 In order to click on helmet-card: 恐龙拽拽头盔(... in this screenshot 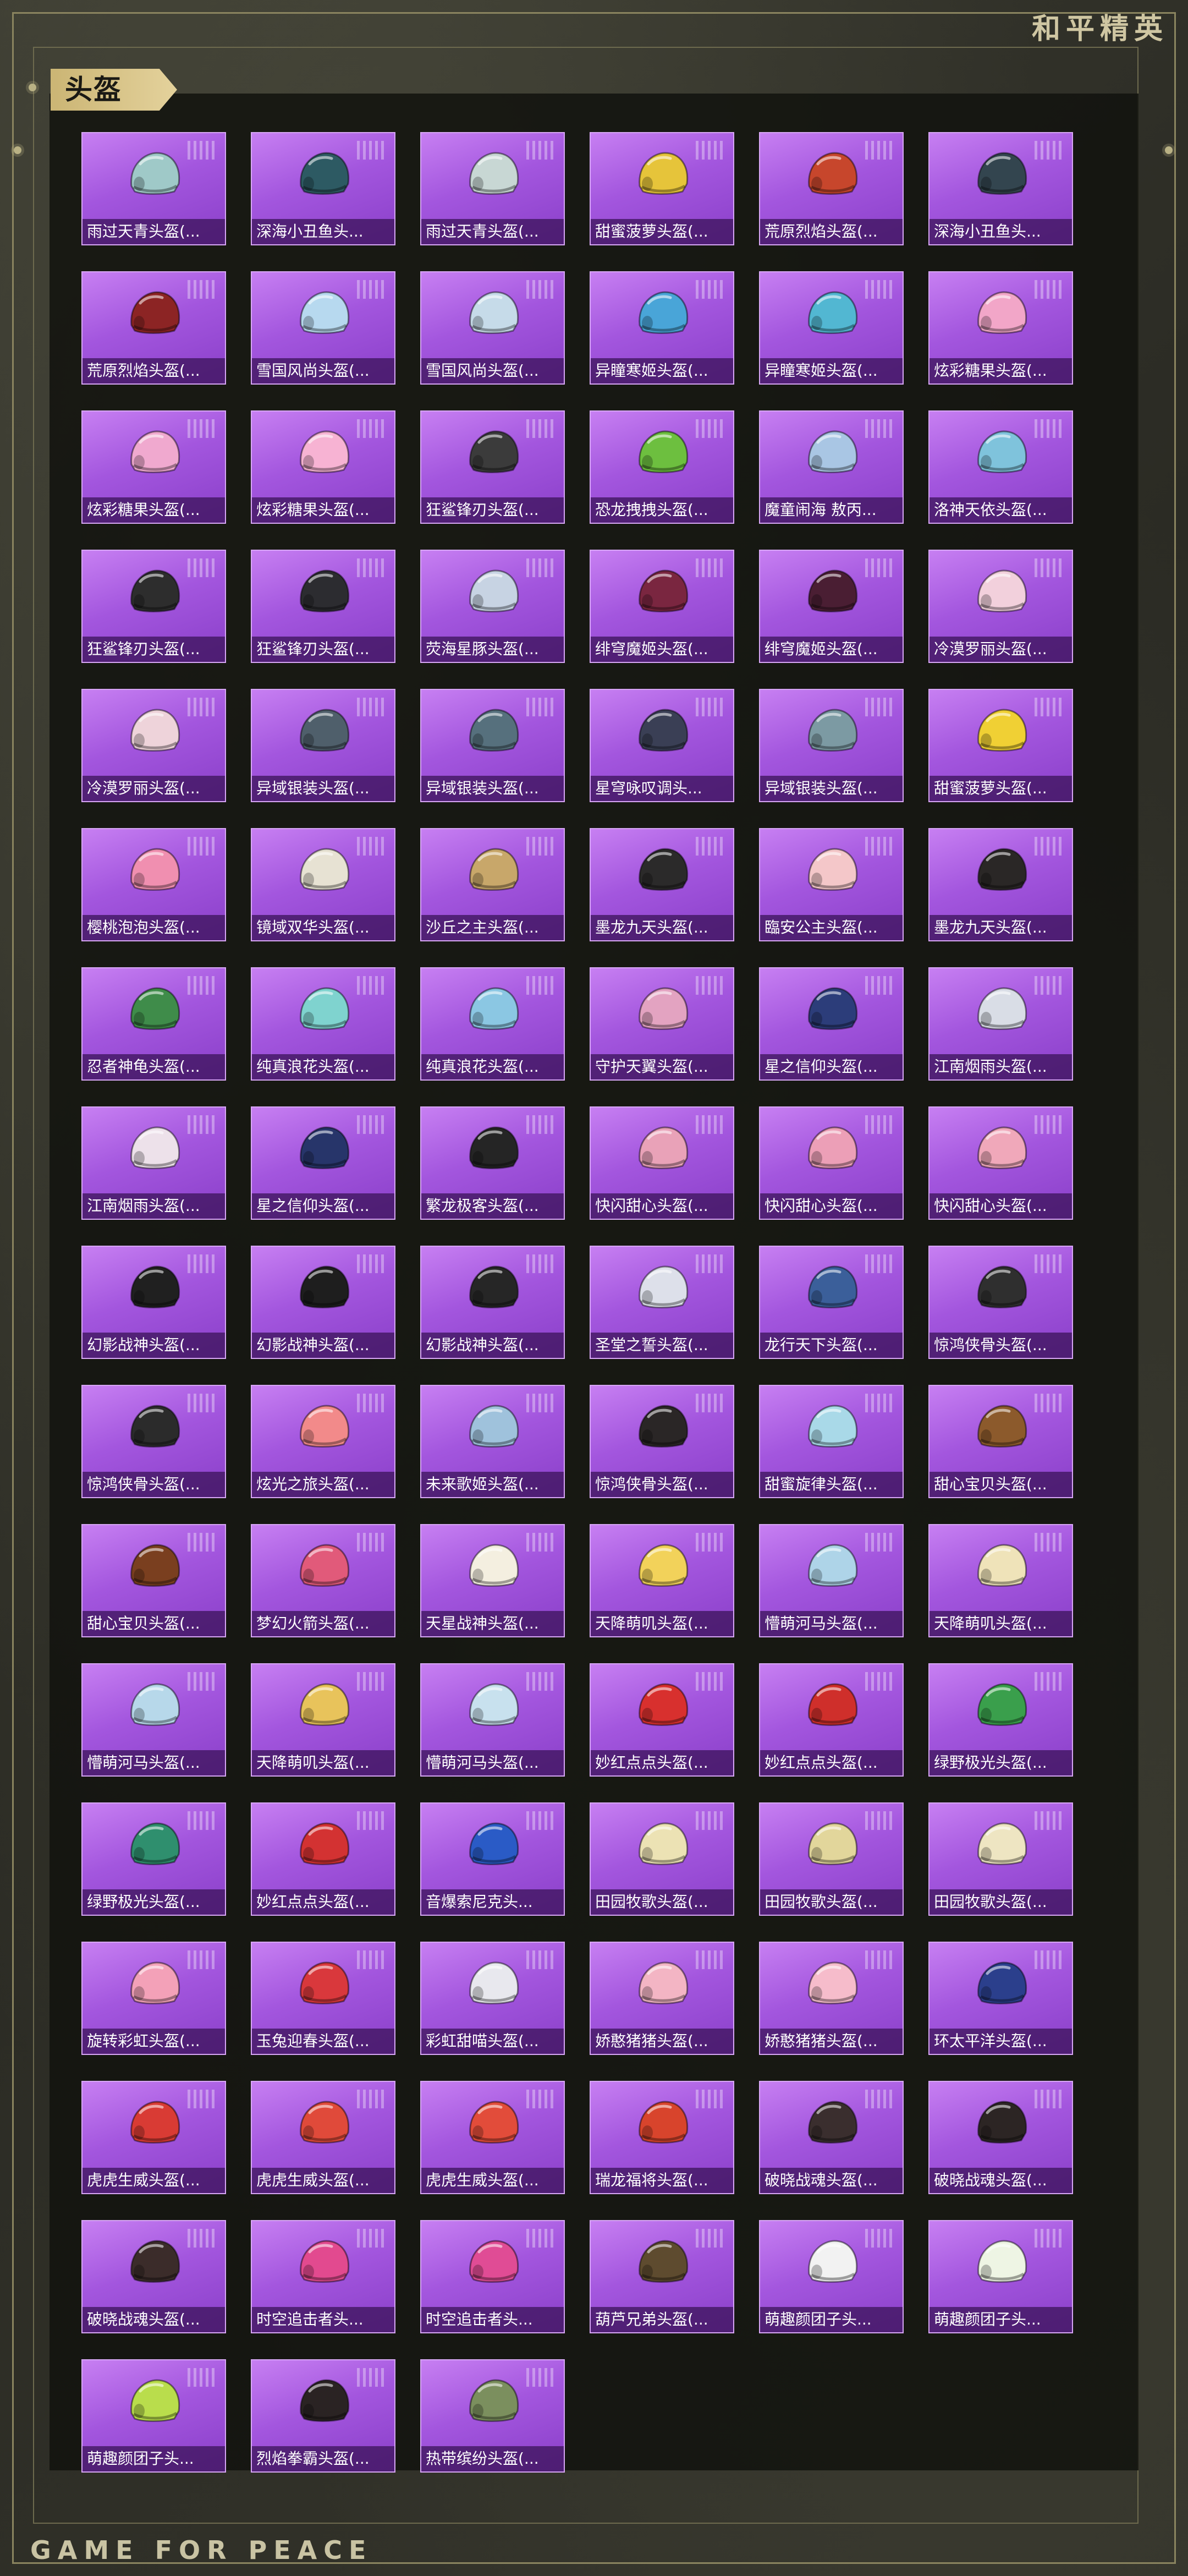, I will do `click(662, 467)`.